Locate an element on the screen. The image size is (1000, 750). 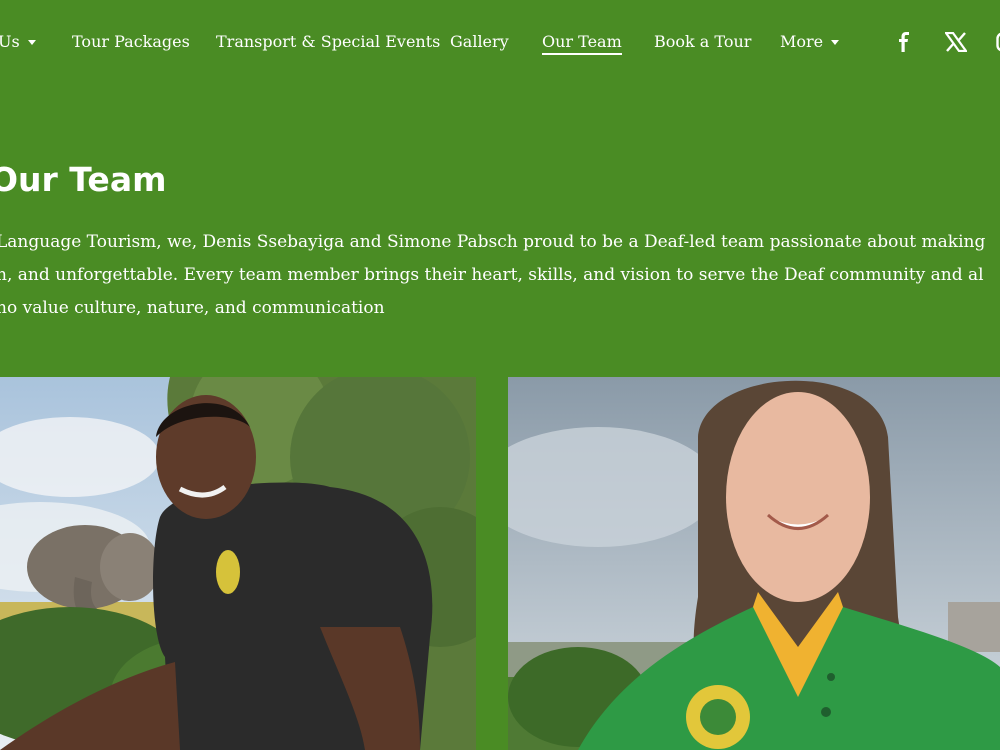
page-title: Our Team is located at coordinates (83, 179).